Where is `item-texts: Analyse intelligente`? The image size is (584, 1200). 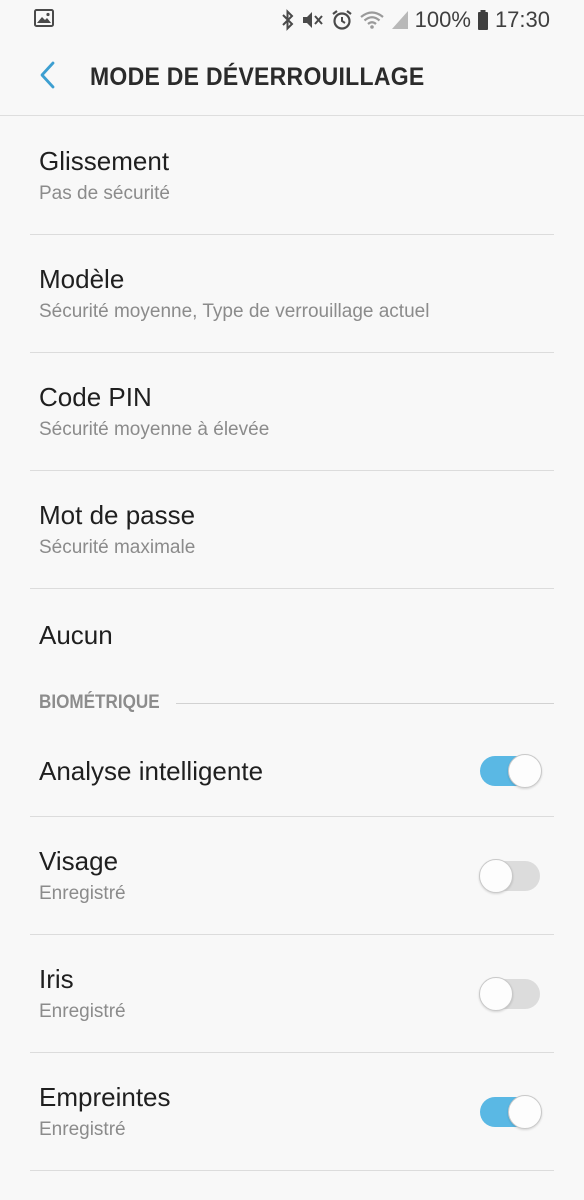 item-texts: Analyse intelligente is located at coordinates (151, 771).